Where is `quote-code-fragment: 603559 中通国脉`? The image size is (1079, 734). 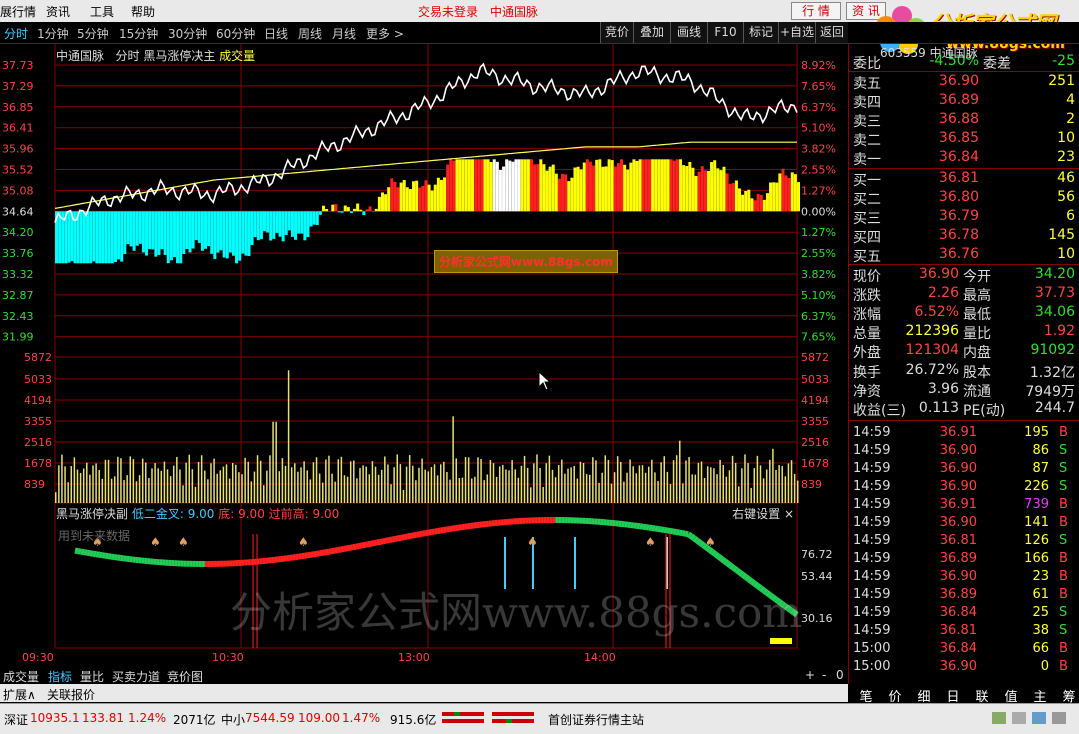
quote-code-fragment: 603559 中通国脉 is located at coordinates (929, 53).